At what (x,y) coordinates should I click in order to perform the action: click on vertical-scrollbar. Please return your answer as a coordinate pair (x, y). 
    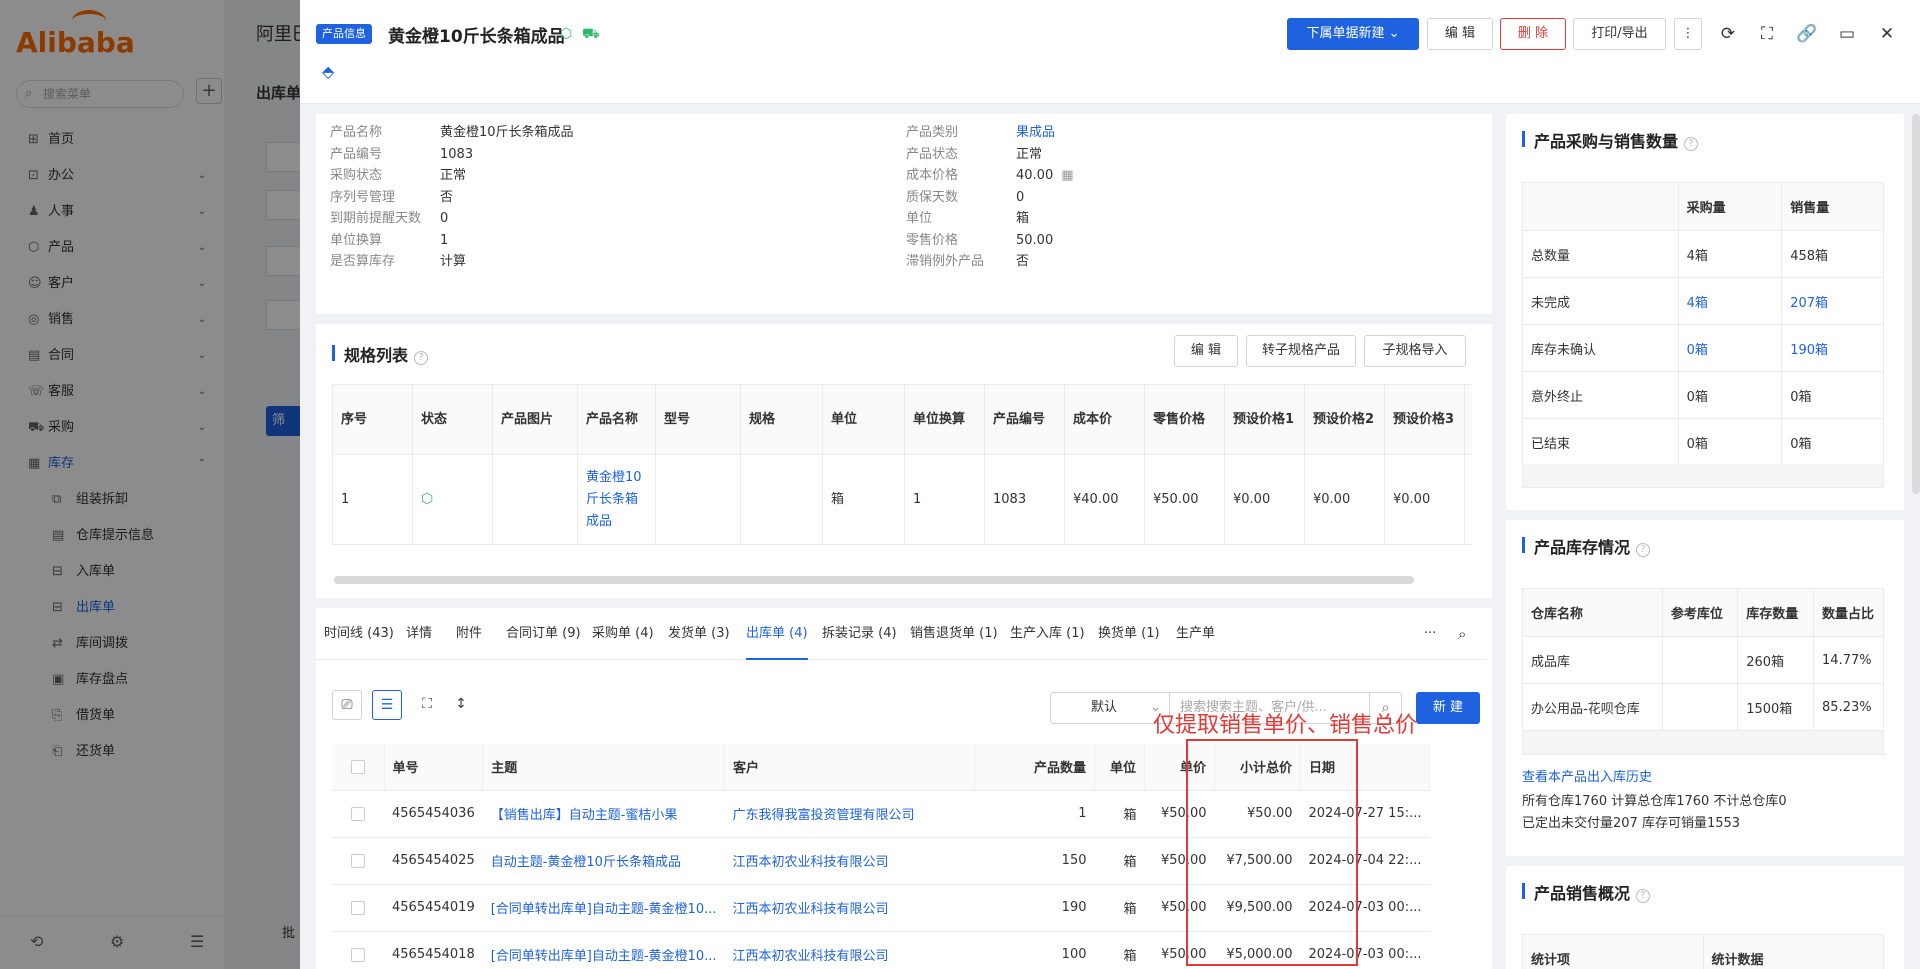
    Looking at the image, I should click on (1916, 304).